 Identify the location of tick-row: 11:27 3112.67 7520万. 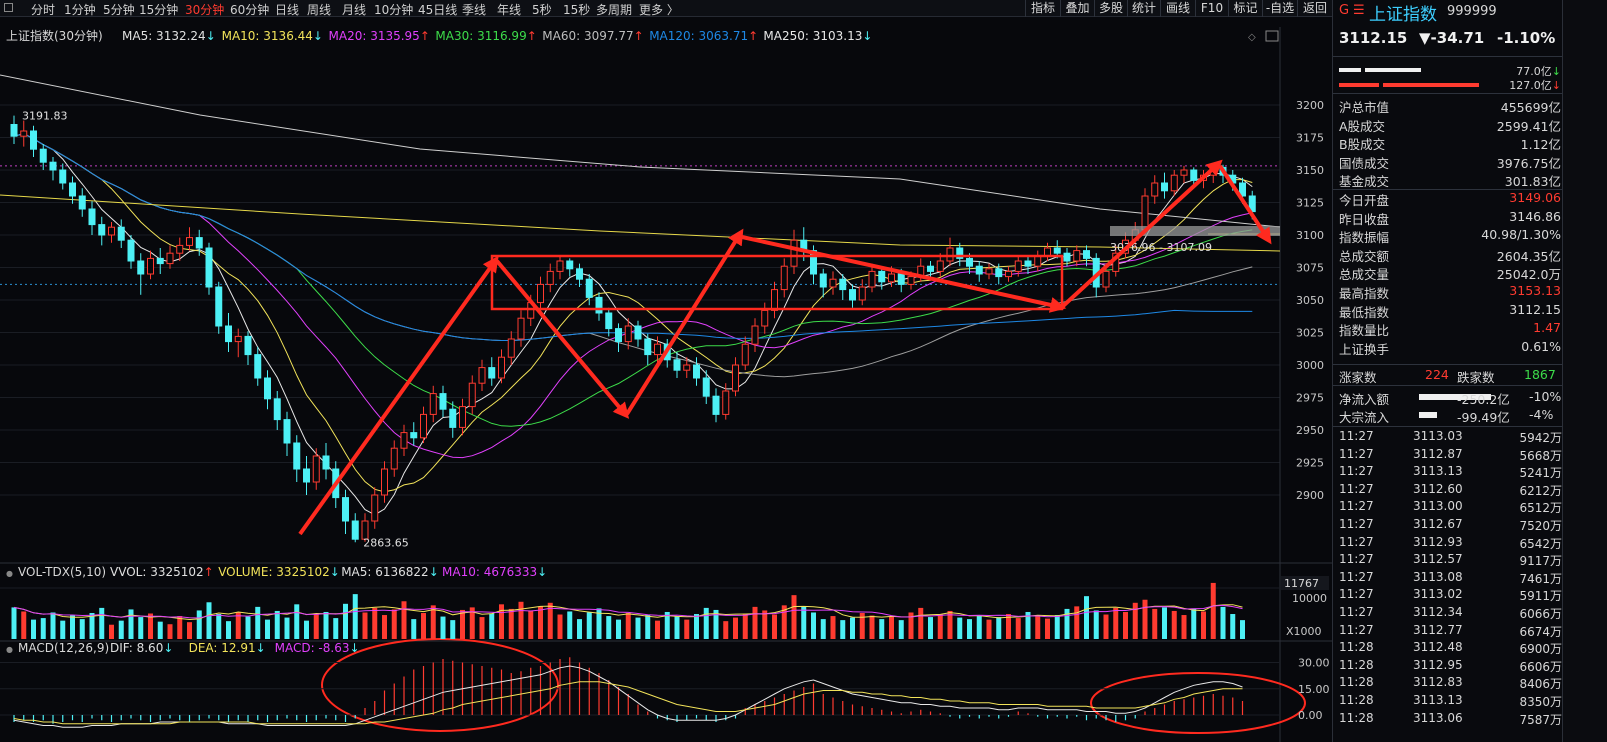
(1447, 525).